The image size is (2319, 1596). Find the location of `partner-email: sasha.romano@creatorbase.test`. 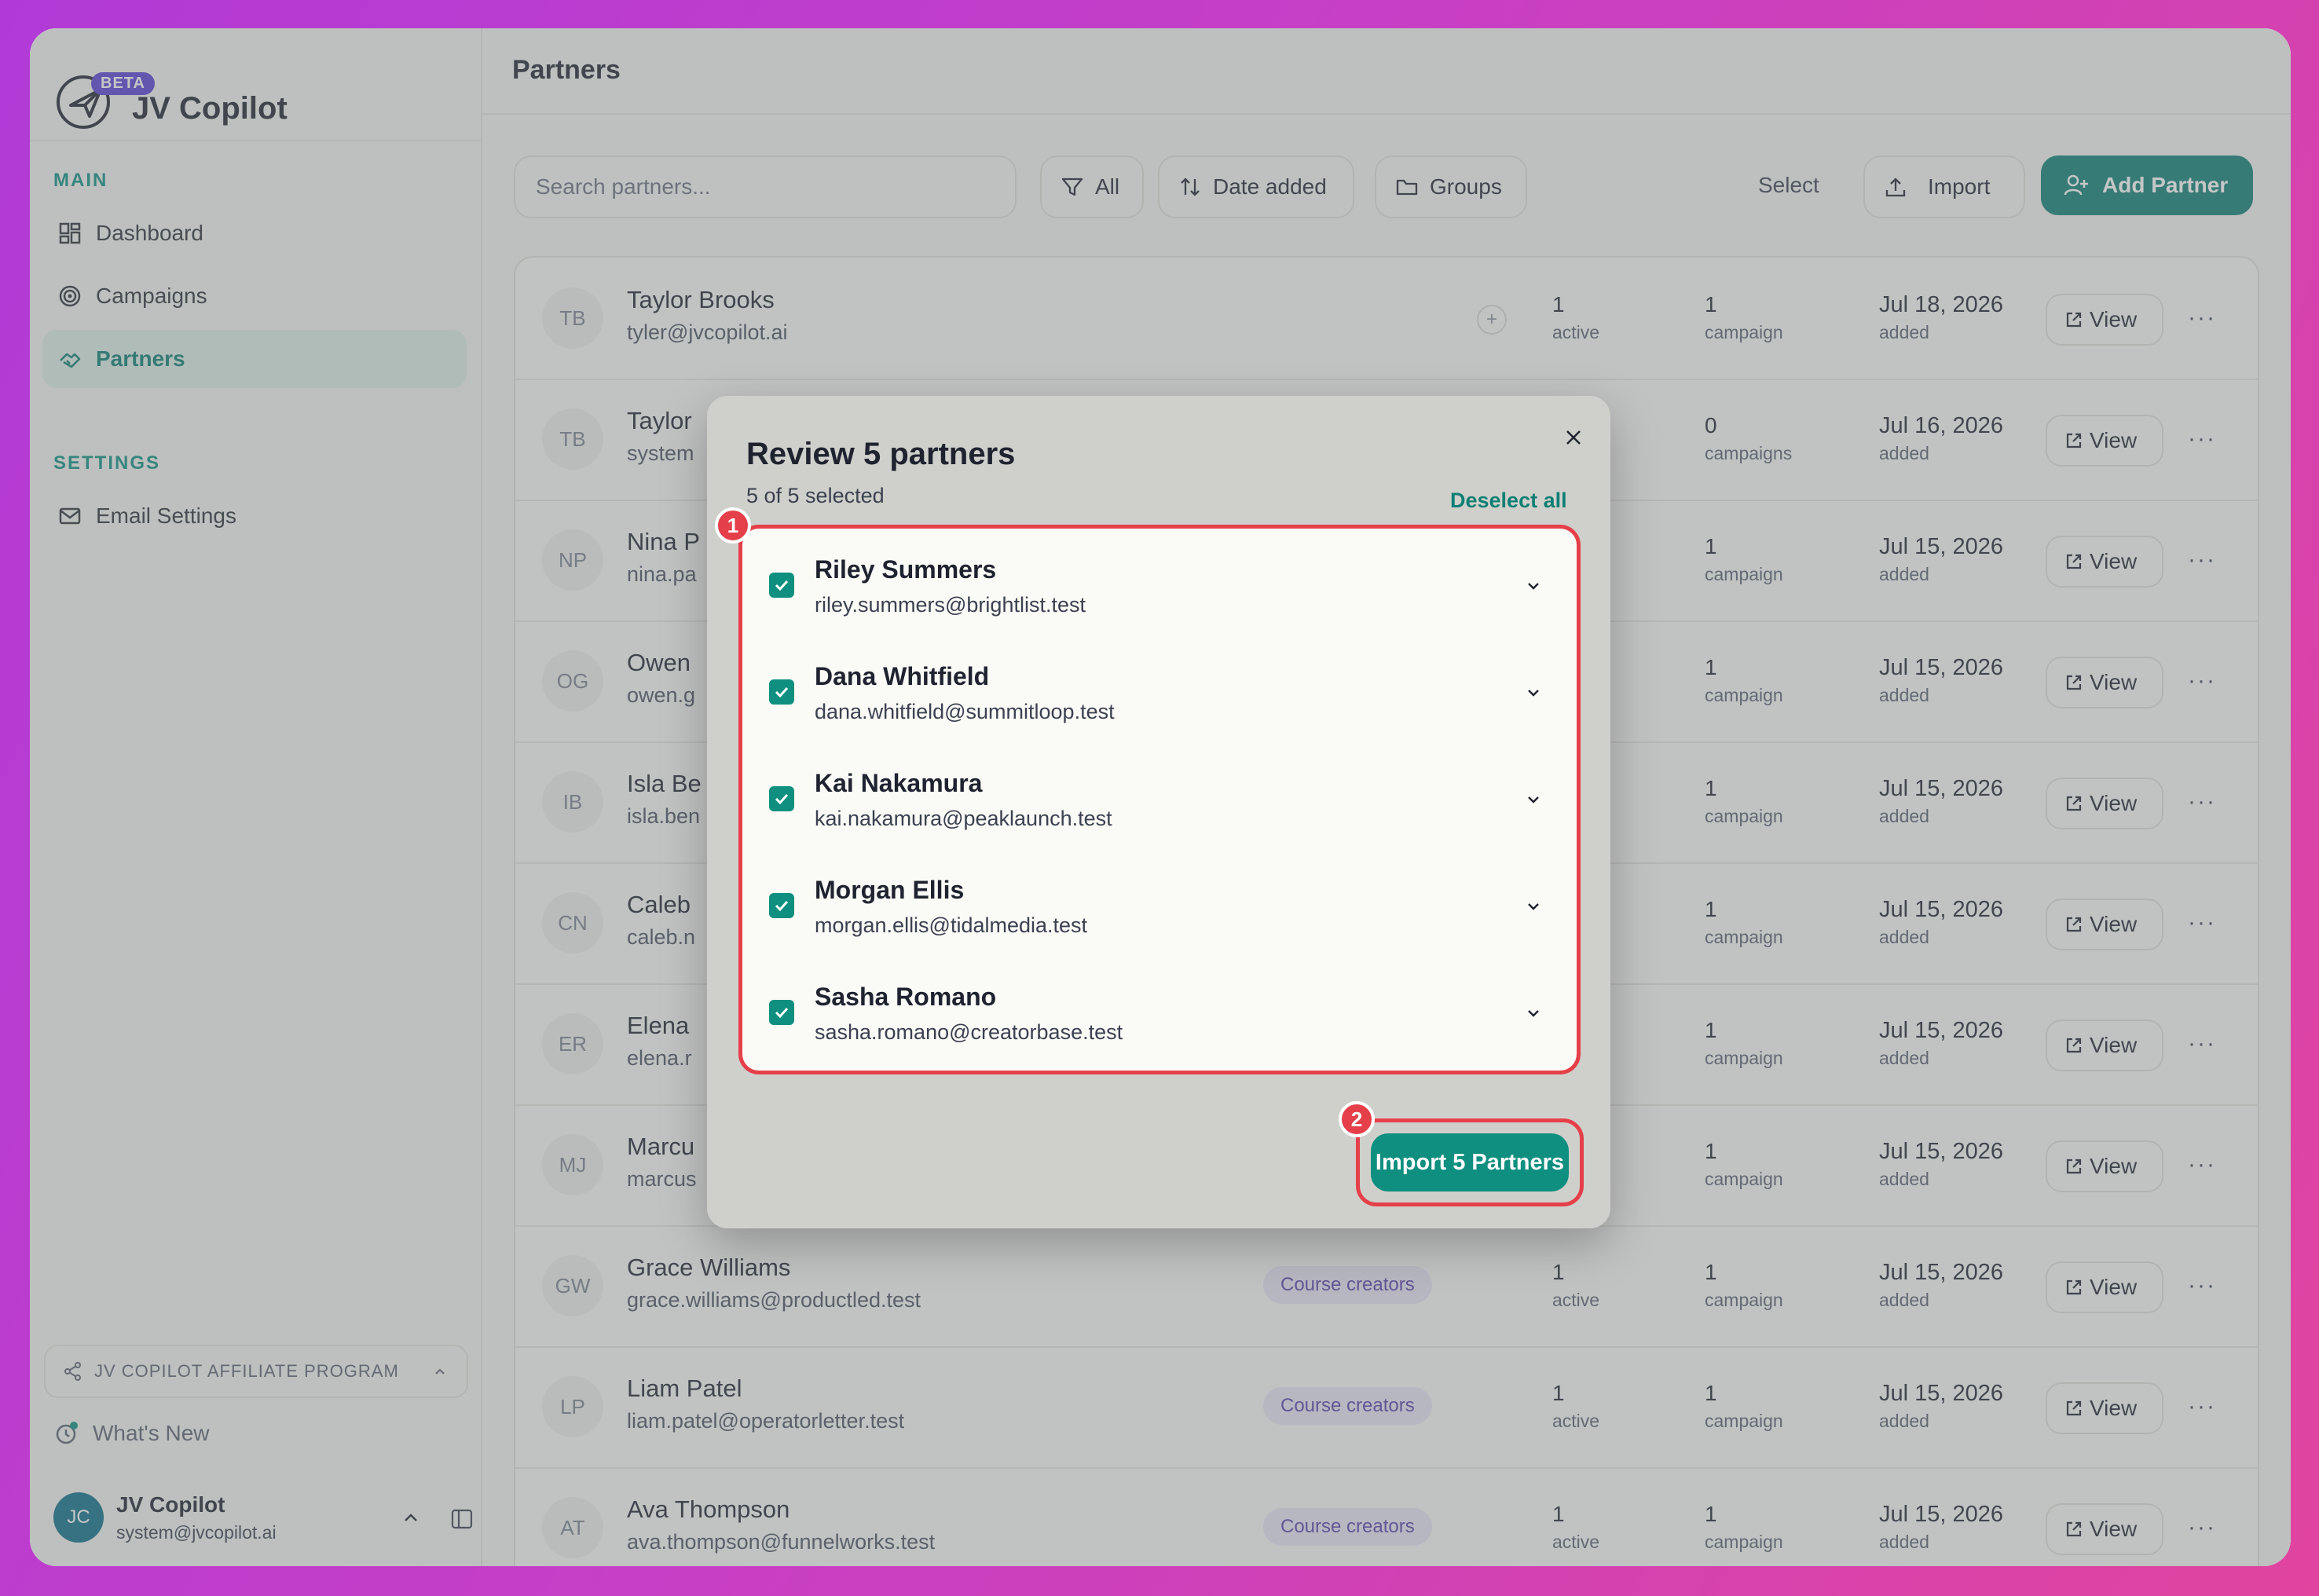

partner-email: sasha.romano@creatorbase.test is located at coordinates (969, 1032).